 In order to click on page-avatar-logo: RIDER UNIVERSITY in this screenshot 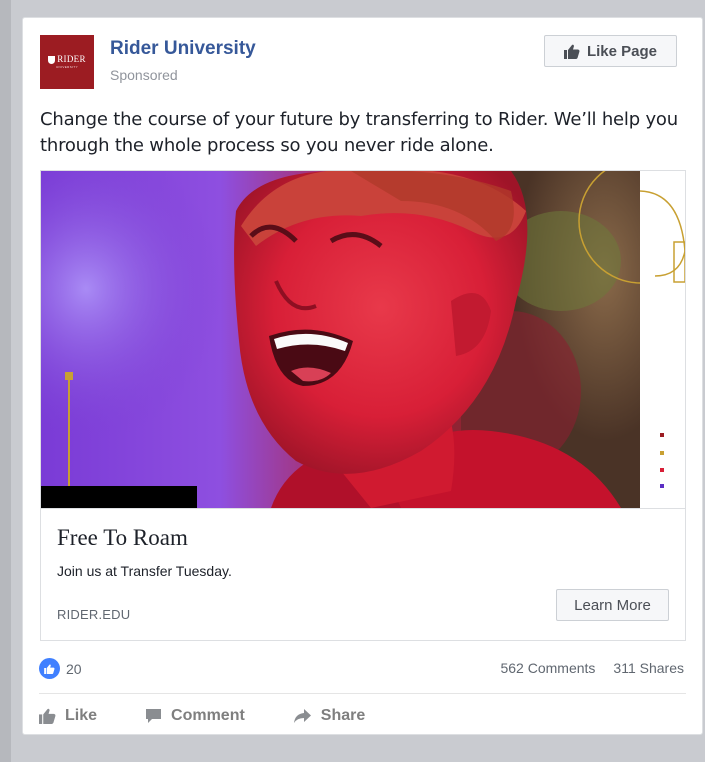, I will do `click(67, 62)`.